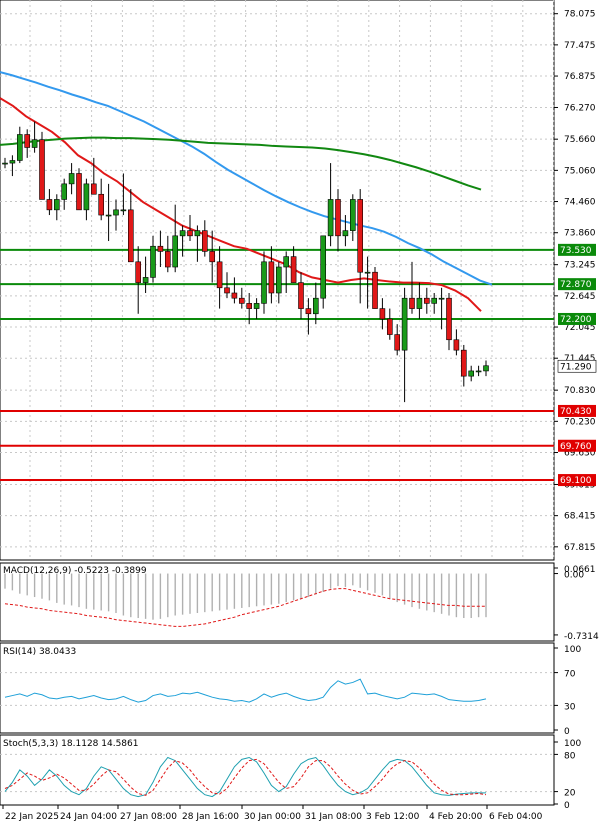  What do you see at coordinates (576, 481) in the screenshot?
I see `level-label: 69.100` at bounding box center [576, 481].